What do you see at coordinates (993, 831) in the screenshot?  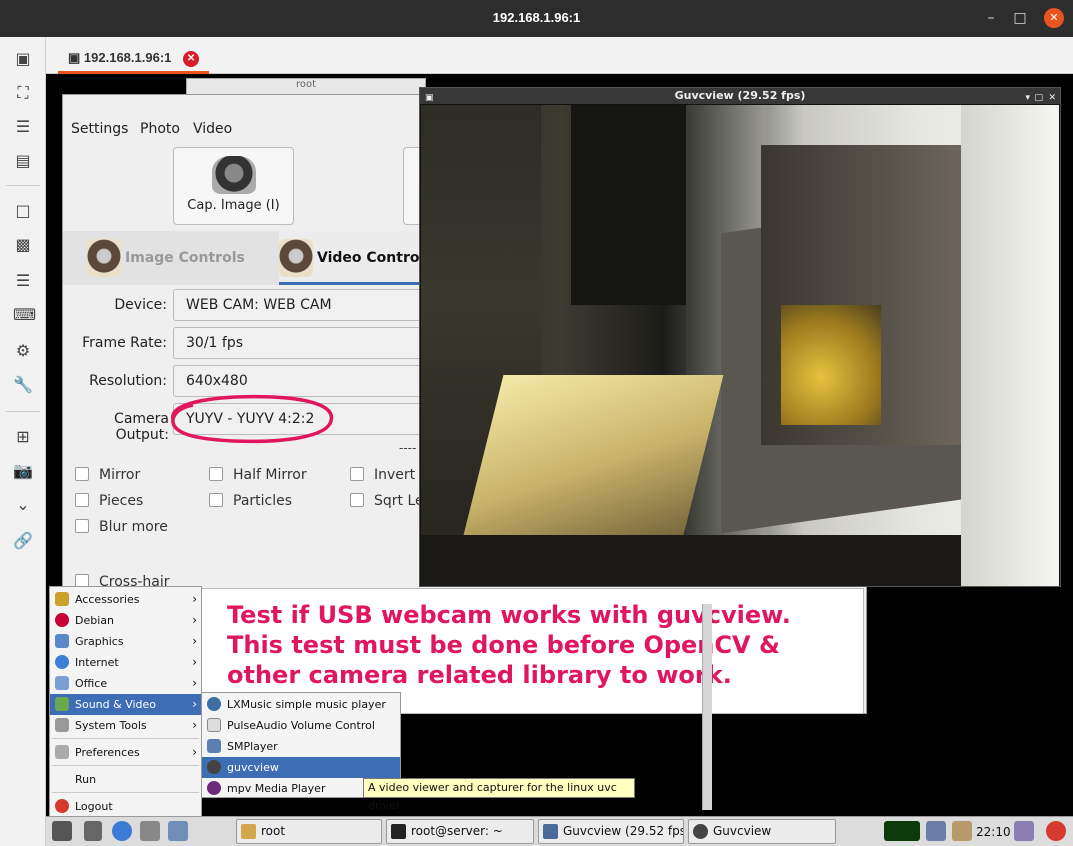 I see `clock: 22:10` at bounding box center [993, 831].